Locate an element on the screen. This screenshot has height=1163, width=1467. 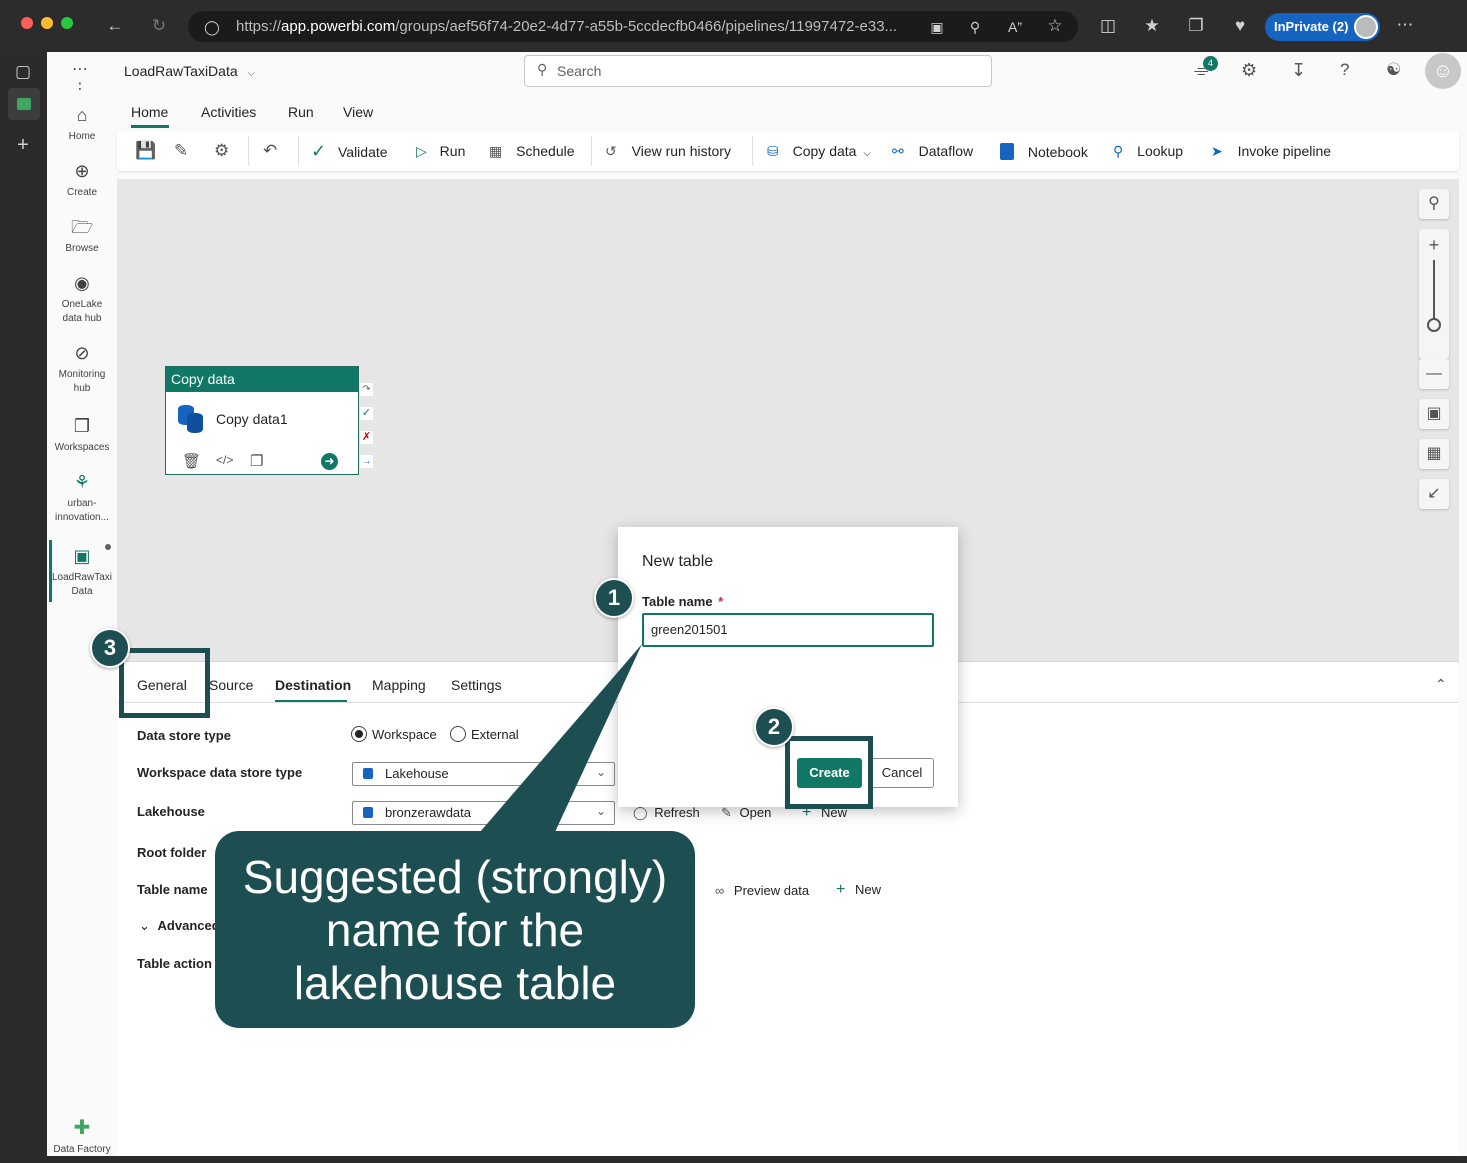
search-placeholder: Search is located at coordinates (579, 71).